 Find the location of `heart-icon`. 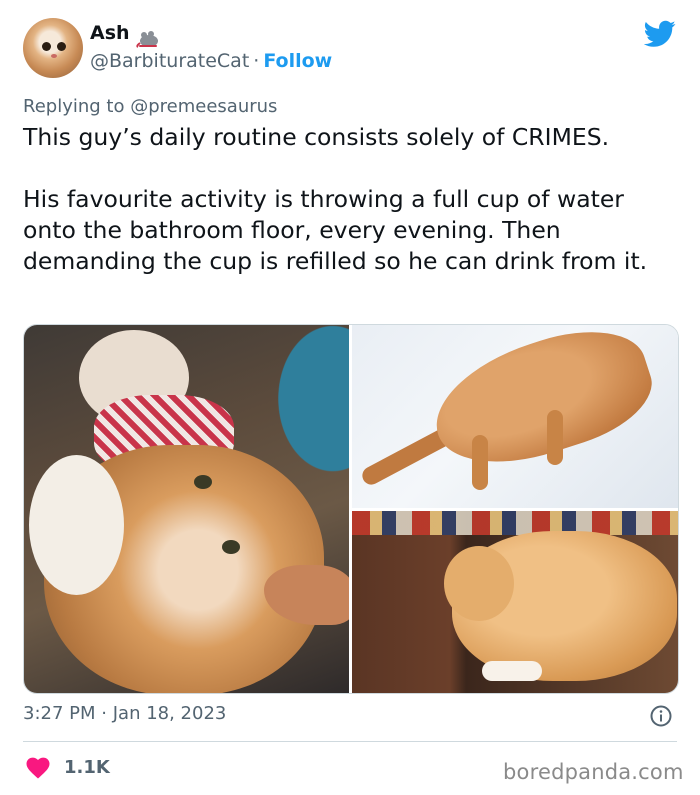

heart-icon is located at coordinates (38, 768).